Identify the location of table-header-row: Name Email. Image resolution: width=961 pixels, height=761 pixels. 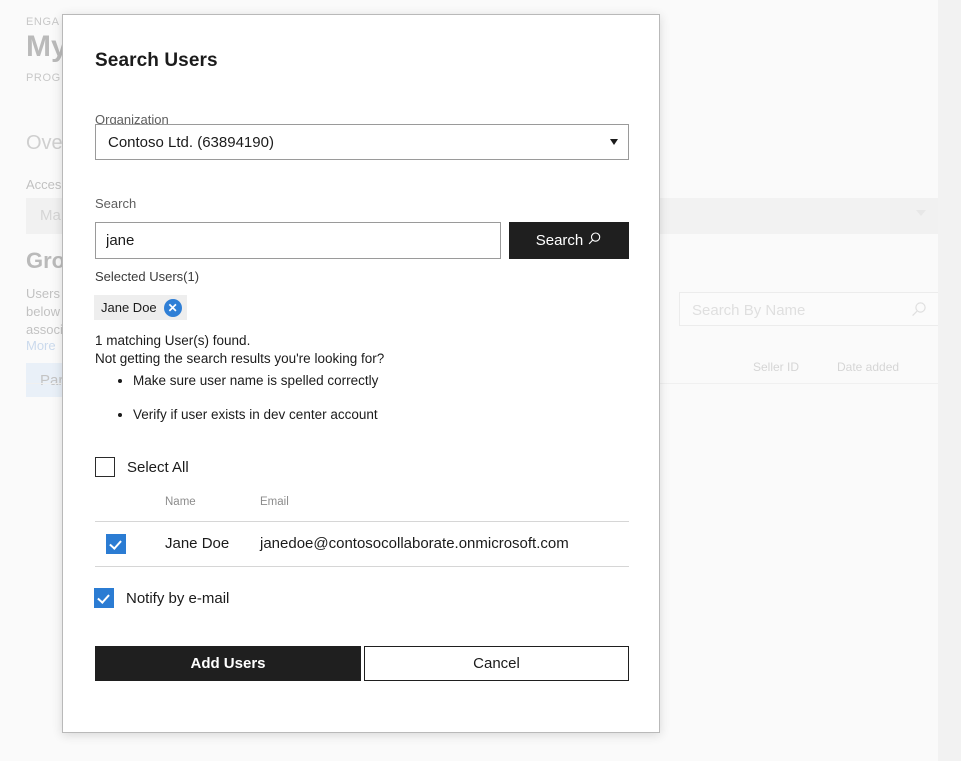
(362, 507).